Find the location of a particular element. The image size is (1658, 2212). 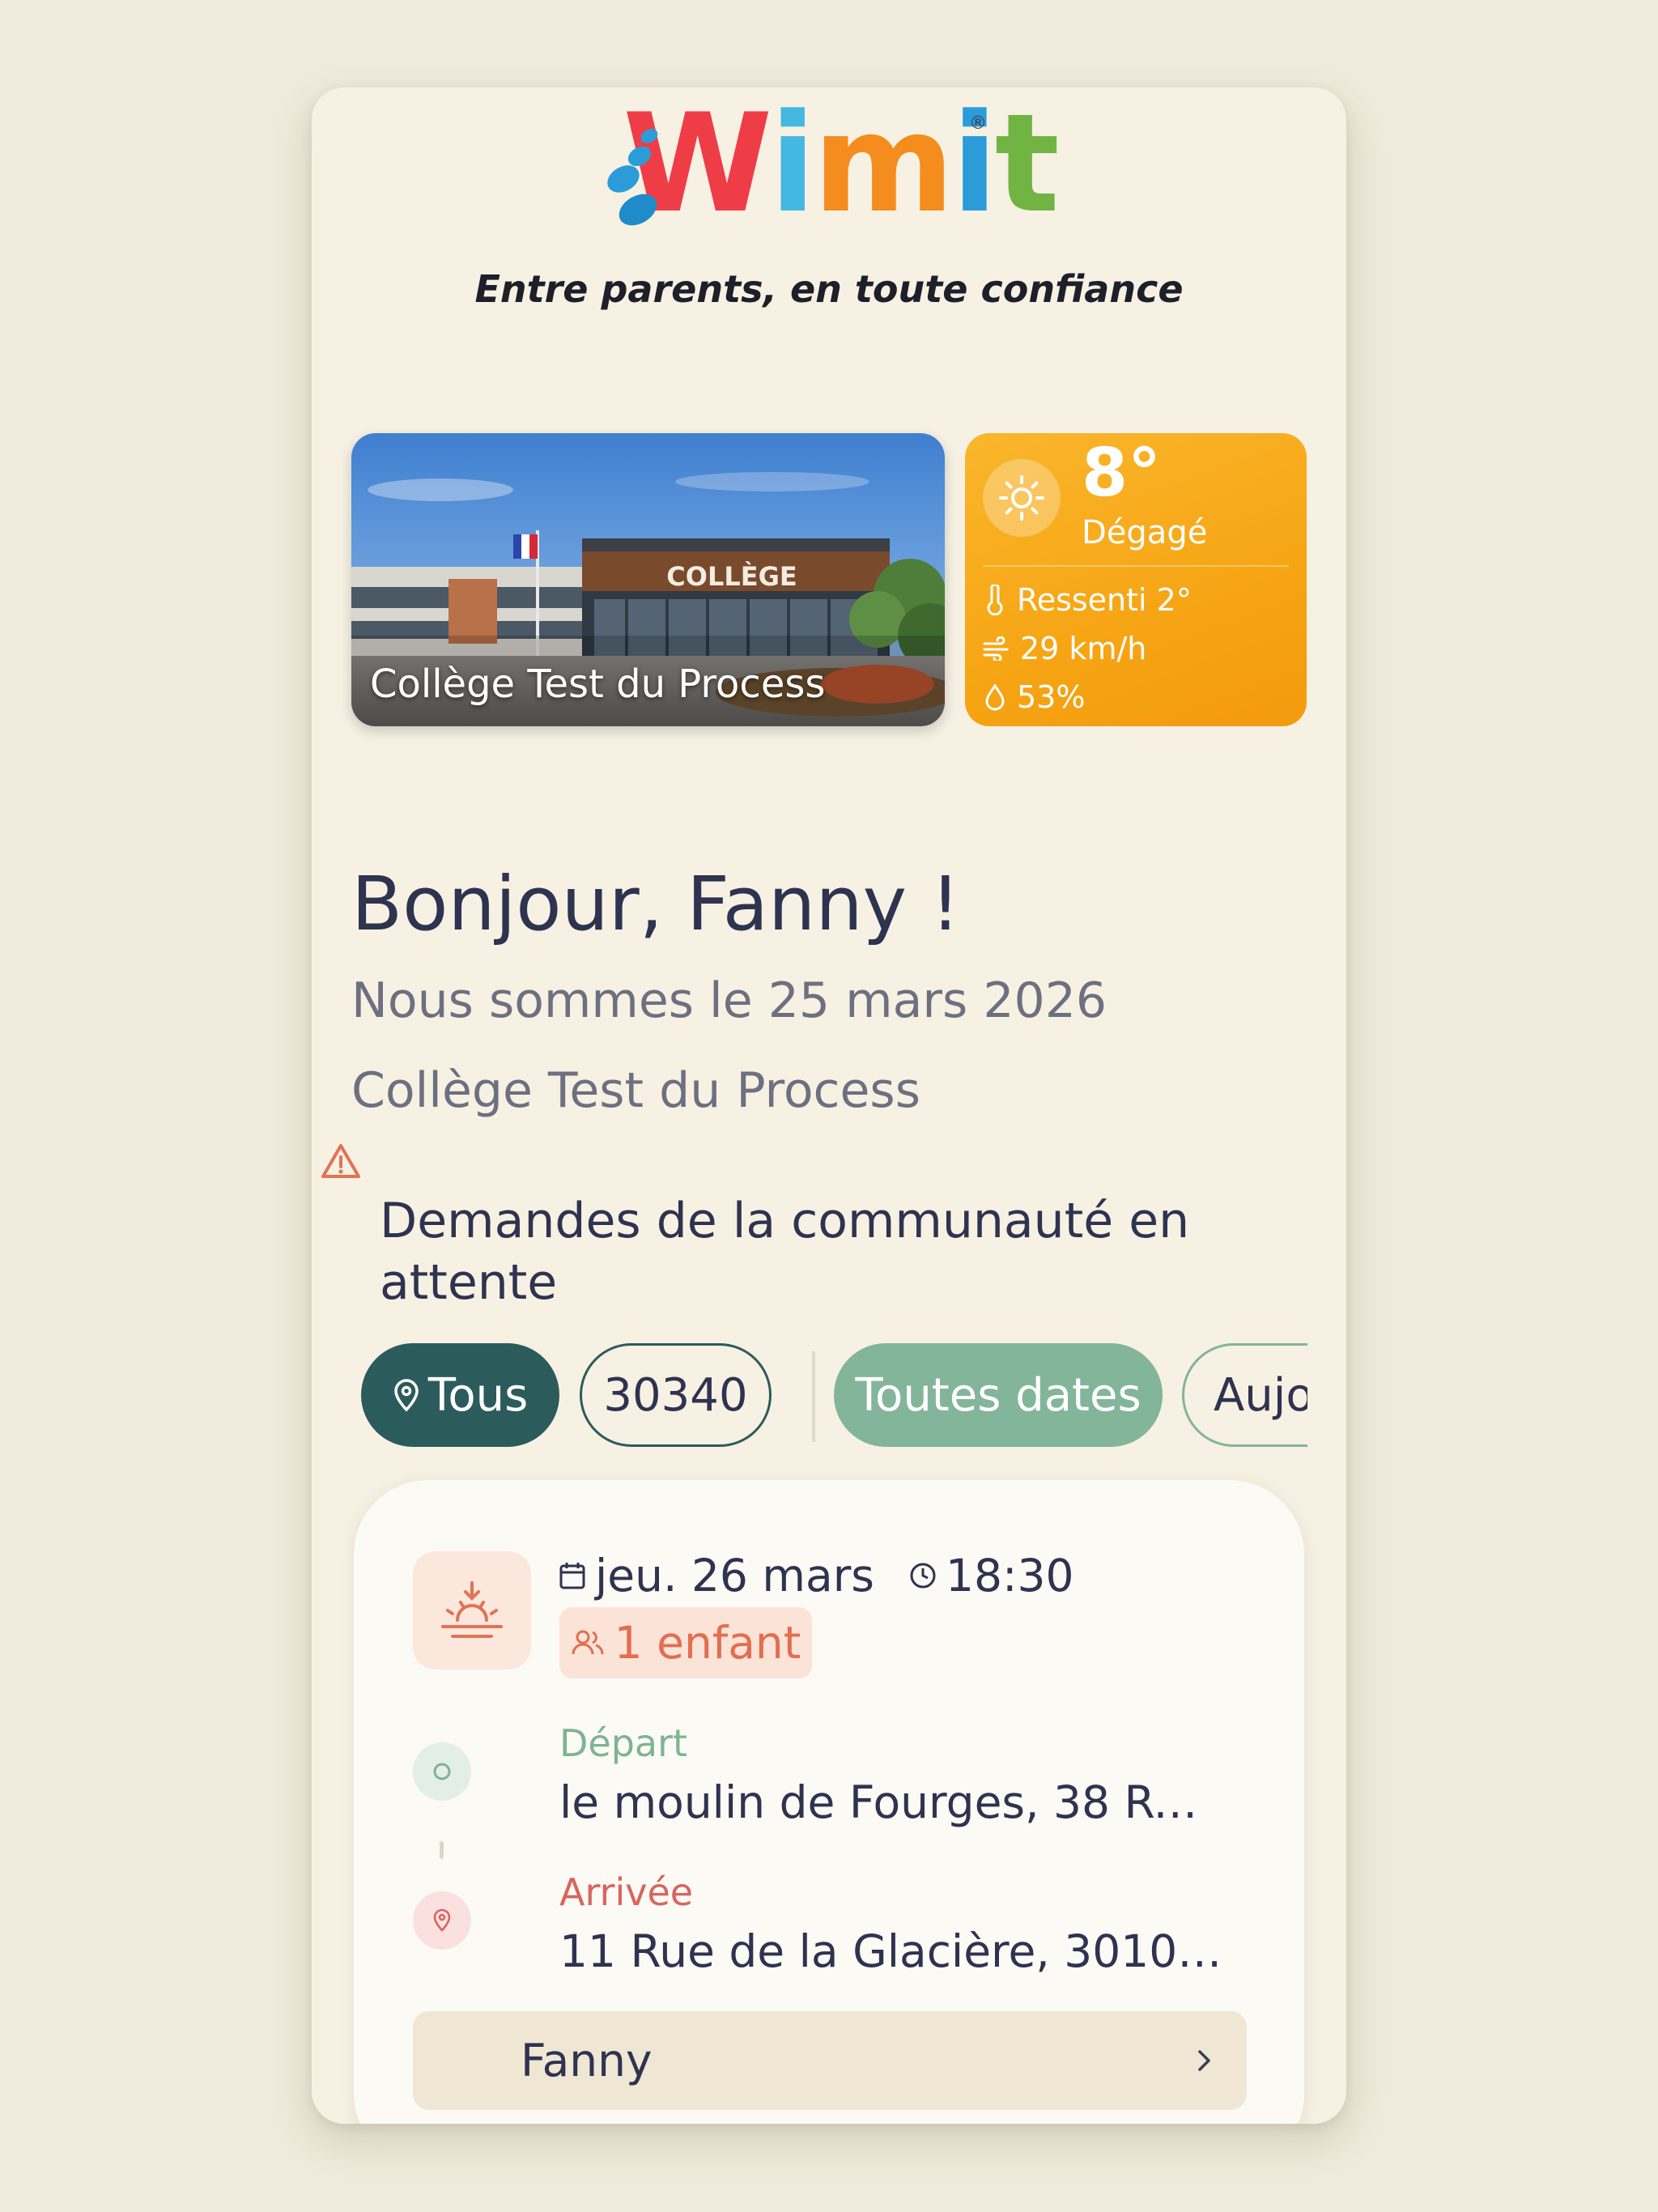

tagline: Entre parents, en toute confiance is located at coordinates (829, 289).